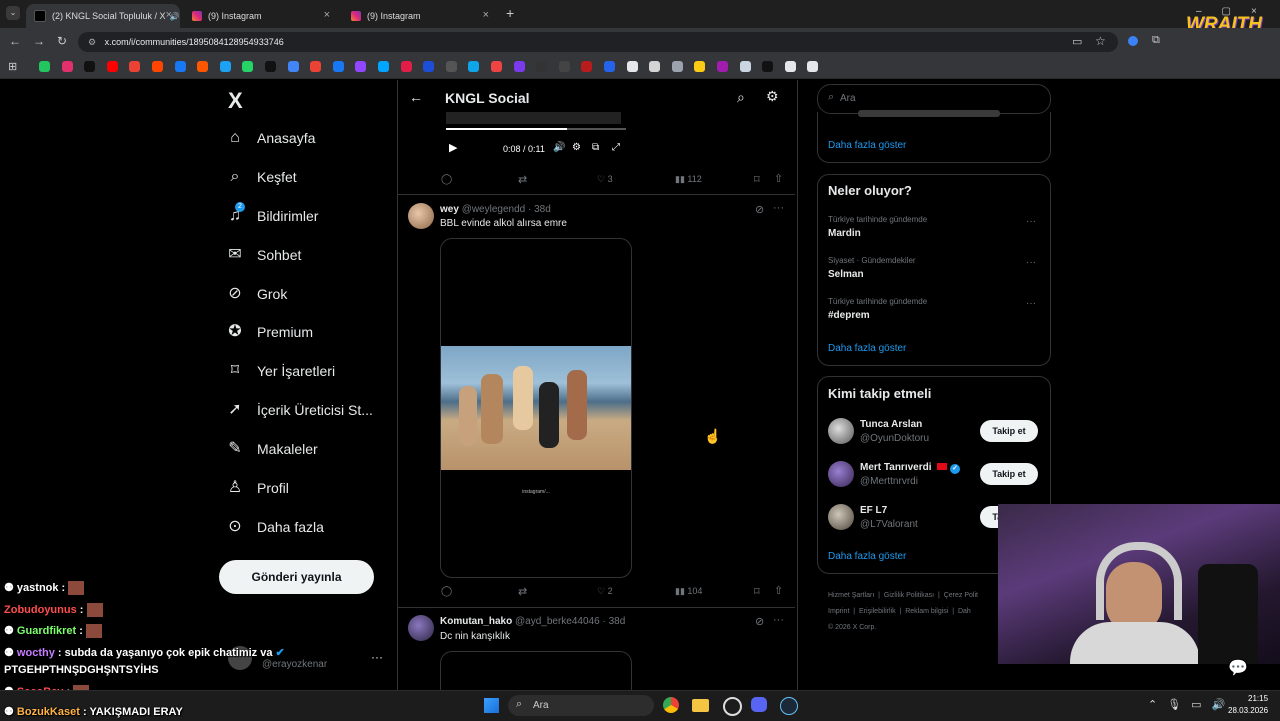 The width and height of the screenshot is (1280, 721). What do you see at coordinates (536, 671) in the screenshot?
I see `post-video` at bounding box center [536, 671].